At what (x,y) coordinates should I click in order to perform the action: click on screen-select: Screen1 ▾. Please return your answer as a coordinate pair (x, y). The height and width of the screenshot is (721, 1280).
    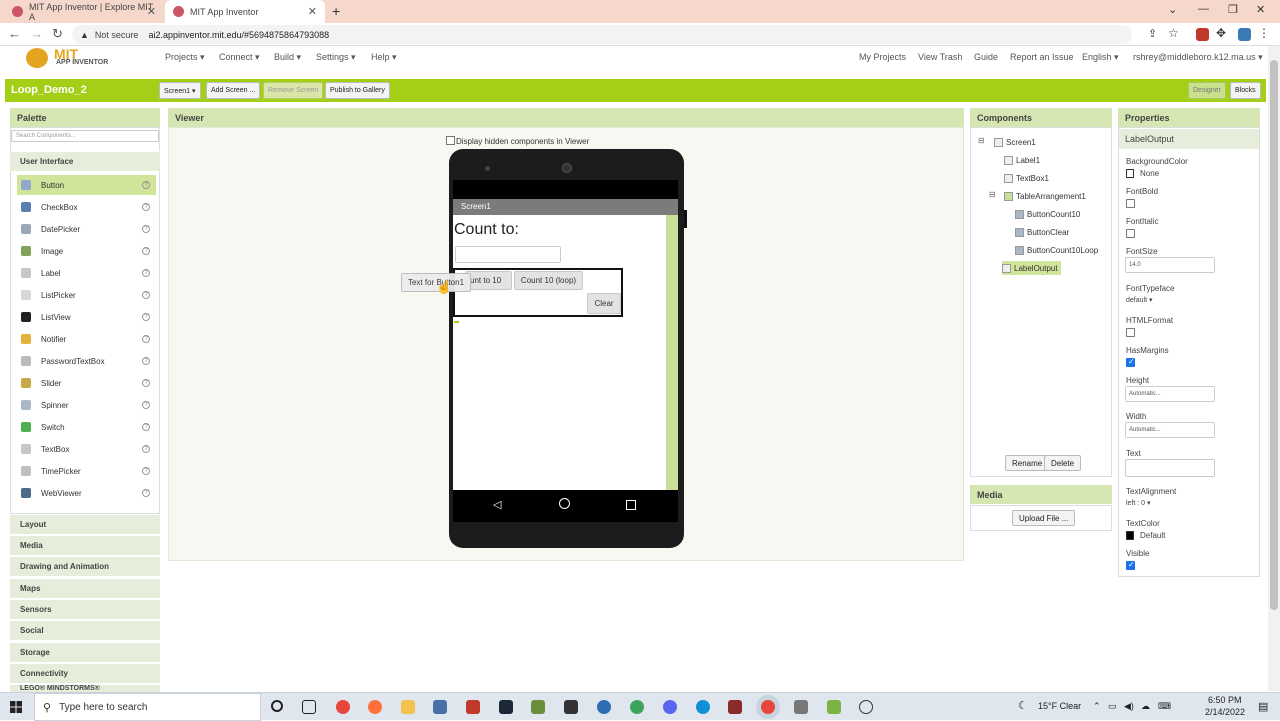
    Looking at the image, I should click on (180, 90).